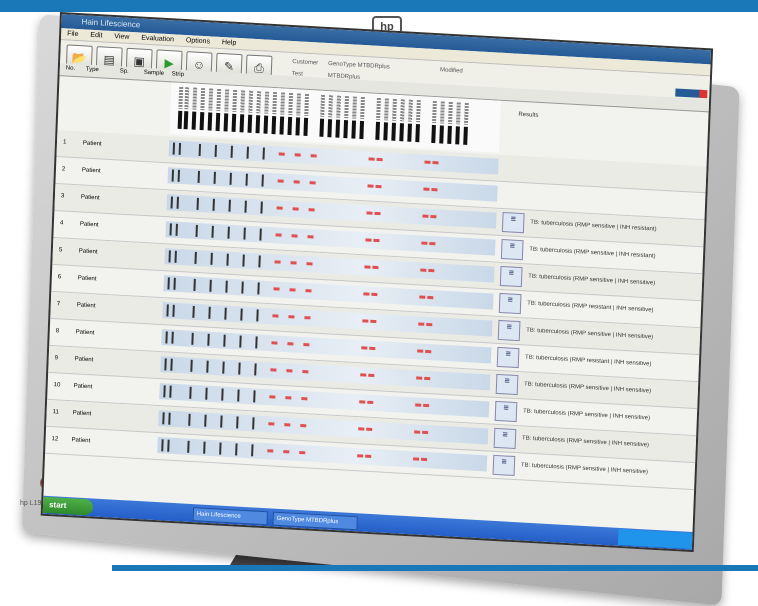 The width and height of the screenshot is (758, 606). I want to click on start-button: start, so click(68, 506).